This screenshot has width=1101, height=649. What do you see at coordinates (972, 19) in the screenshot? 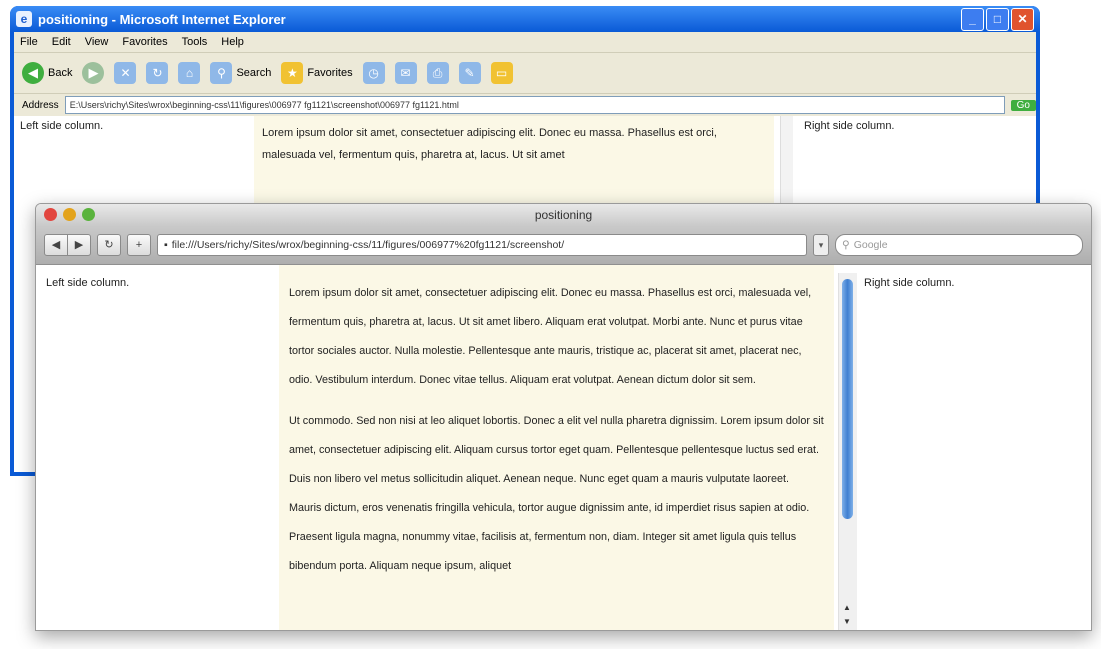
I see `minimize-icon: _` at bounding box center [972, 19].